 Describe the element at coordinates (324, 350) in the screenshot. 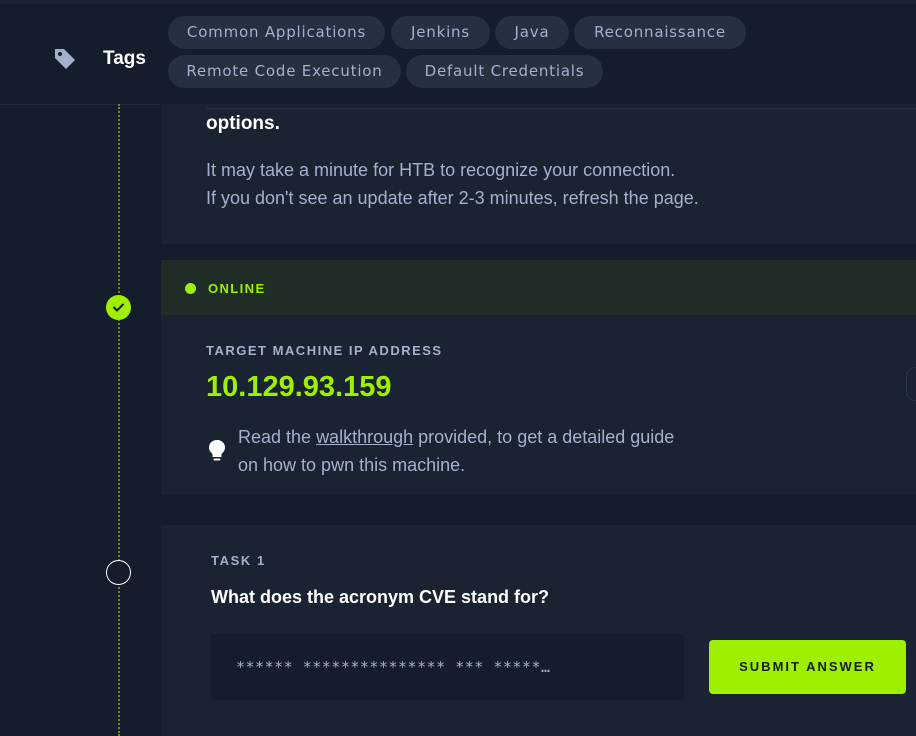

I see `ip-label: TARGET MACHINE IP ADDRESS` at that location.